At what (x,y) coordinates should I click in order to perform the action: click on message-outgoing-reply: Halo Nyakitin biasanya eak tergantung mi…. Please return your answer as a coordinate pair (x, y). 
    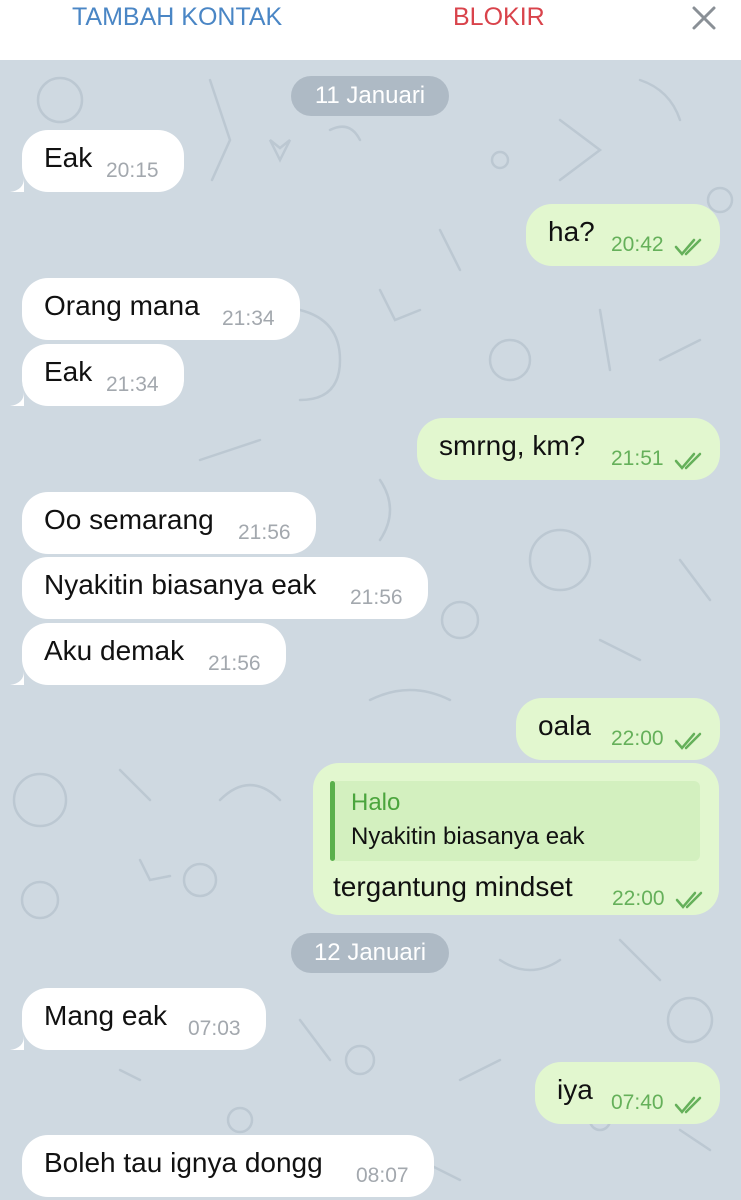
    Looking at the image, I should click on (516, 839).